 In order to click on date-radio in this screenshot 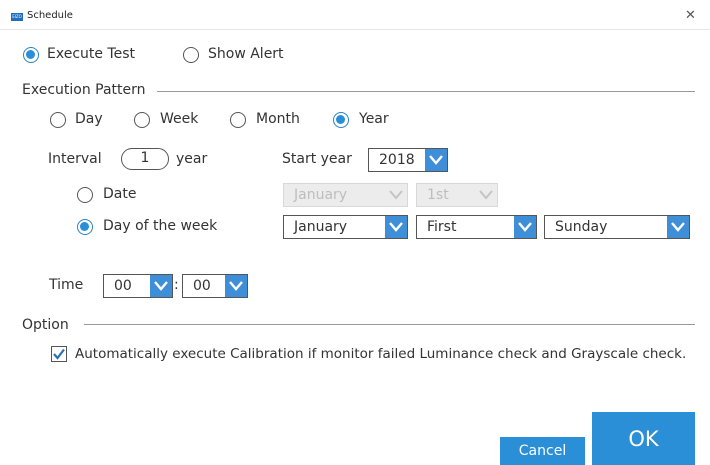, I will do `click(85, 195)`.